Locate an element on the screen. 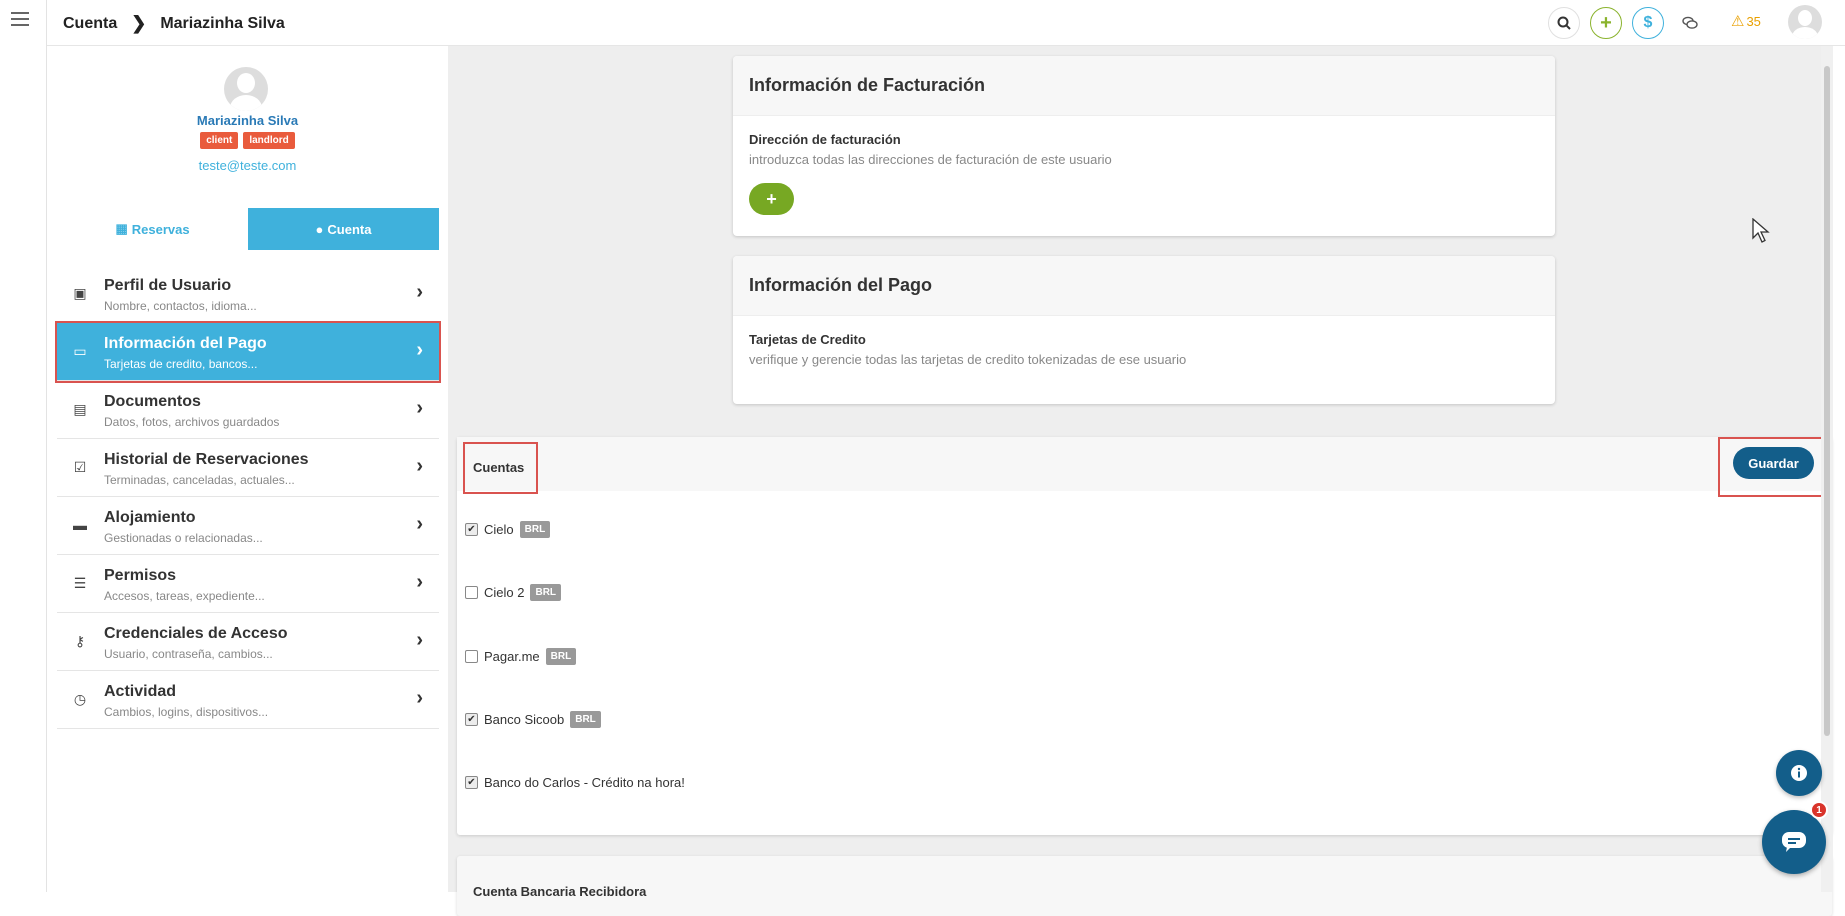 The image size is (1845, 916). nav-item-title: Actividad is located at coordinates (140, 691).